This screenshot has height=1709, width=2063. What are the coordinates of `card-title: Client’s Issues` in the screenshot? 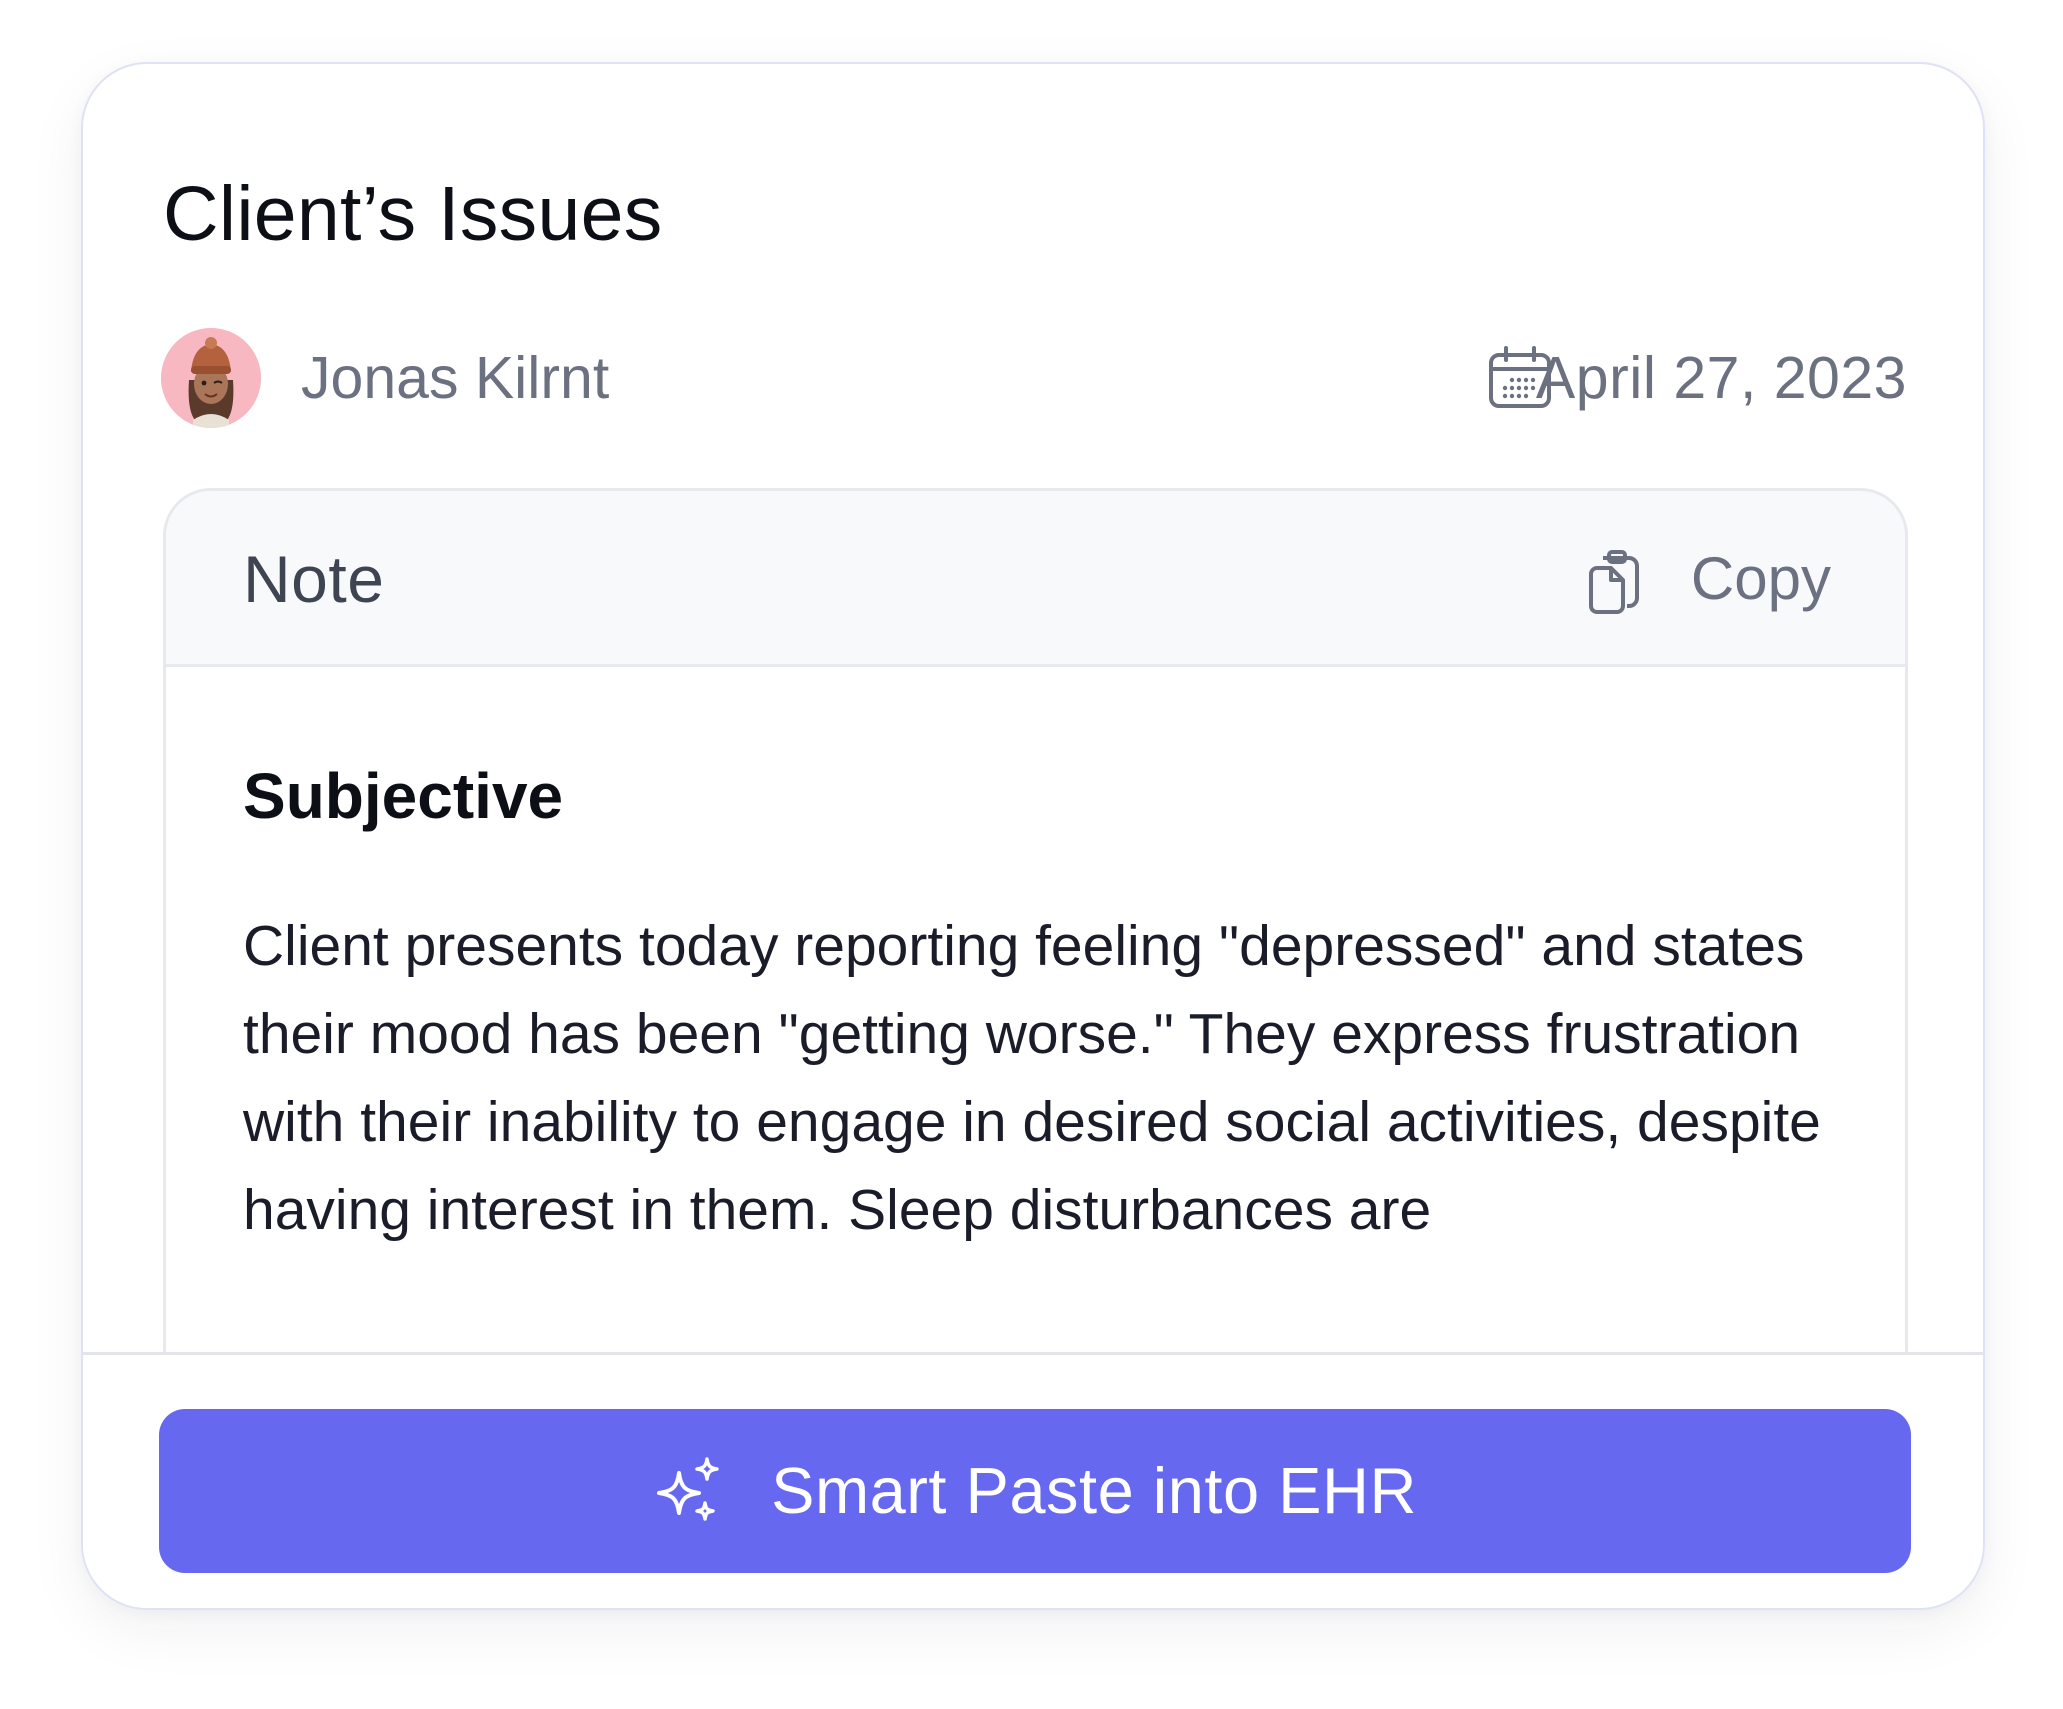 It's located at (413, 214).